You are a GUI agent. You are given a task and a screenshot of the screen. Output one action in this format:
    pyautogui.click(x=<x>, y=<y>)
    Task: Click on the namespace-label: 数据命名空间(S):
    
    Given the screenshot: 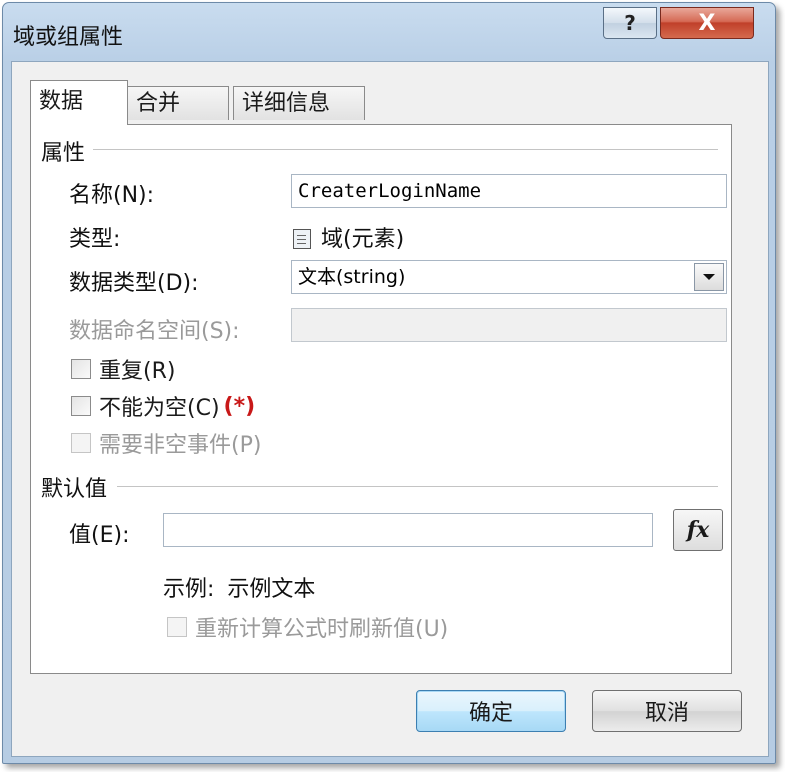 What is the action you would take?
    pyautogui.click(x=154, y=331)
    